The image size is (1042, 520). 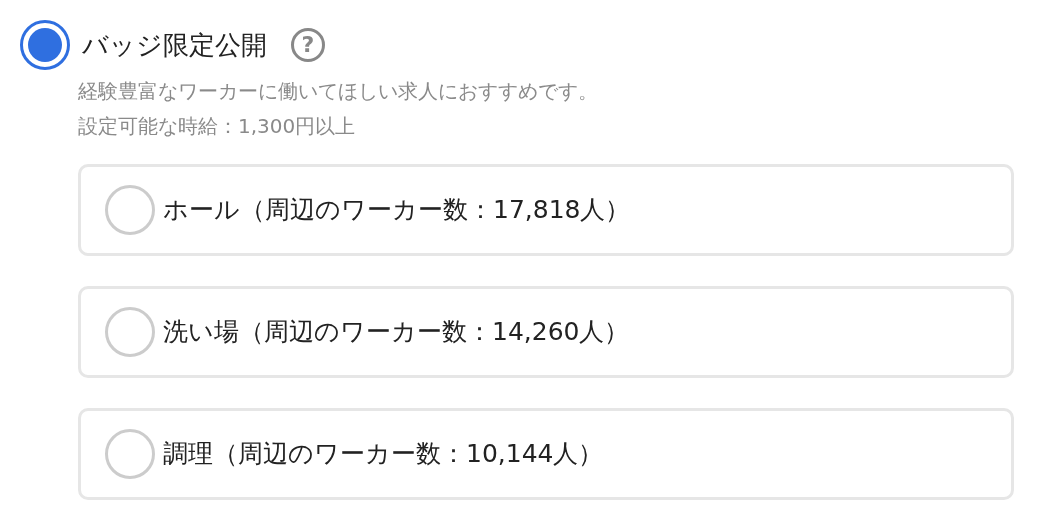 I want to click on help-icon: ?, so click(x=308, y=45).